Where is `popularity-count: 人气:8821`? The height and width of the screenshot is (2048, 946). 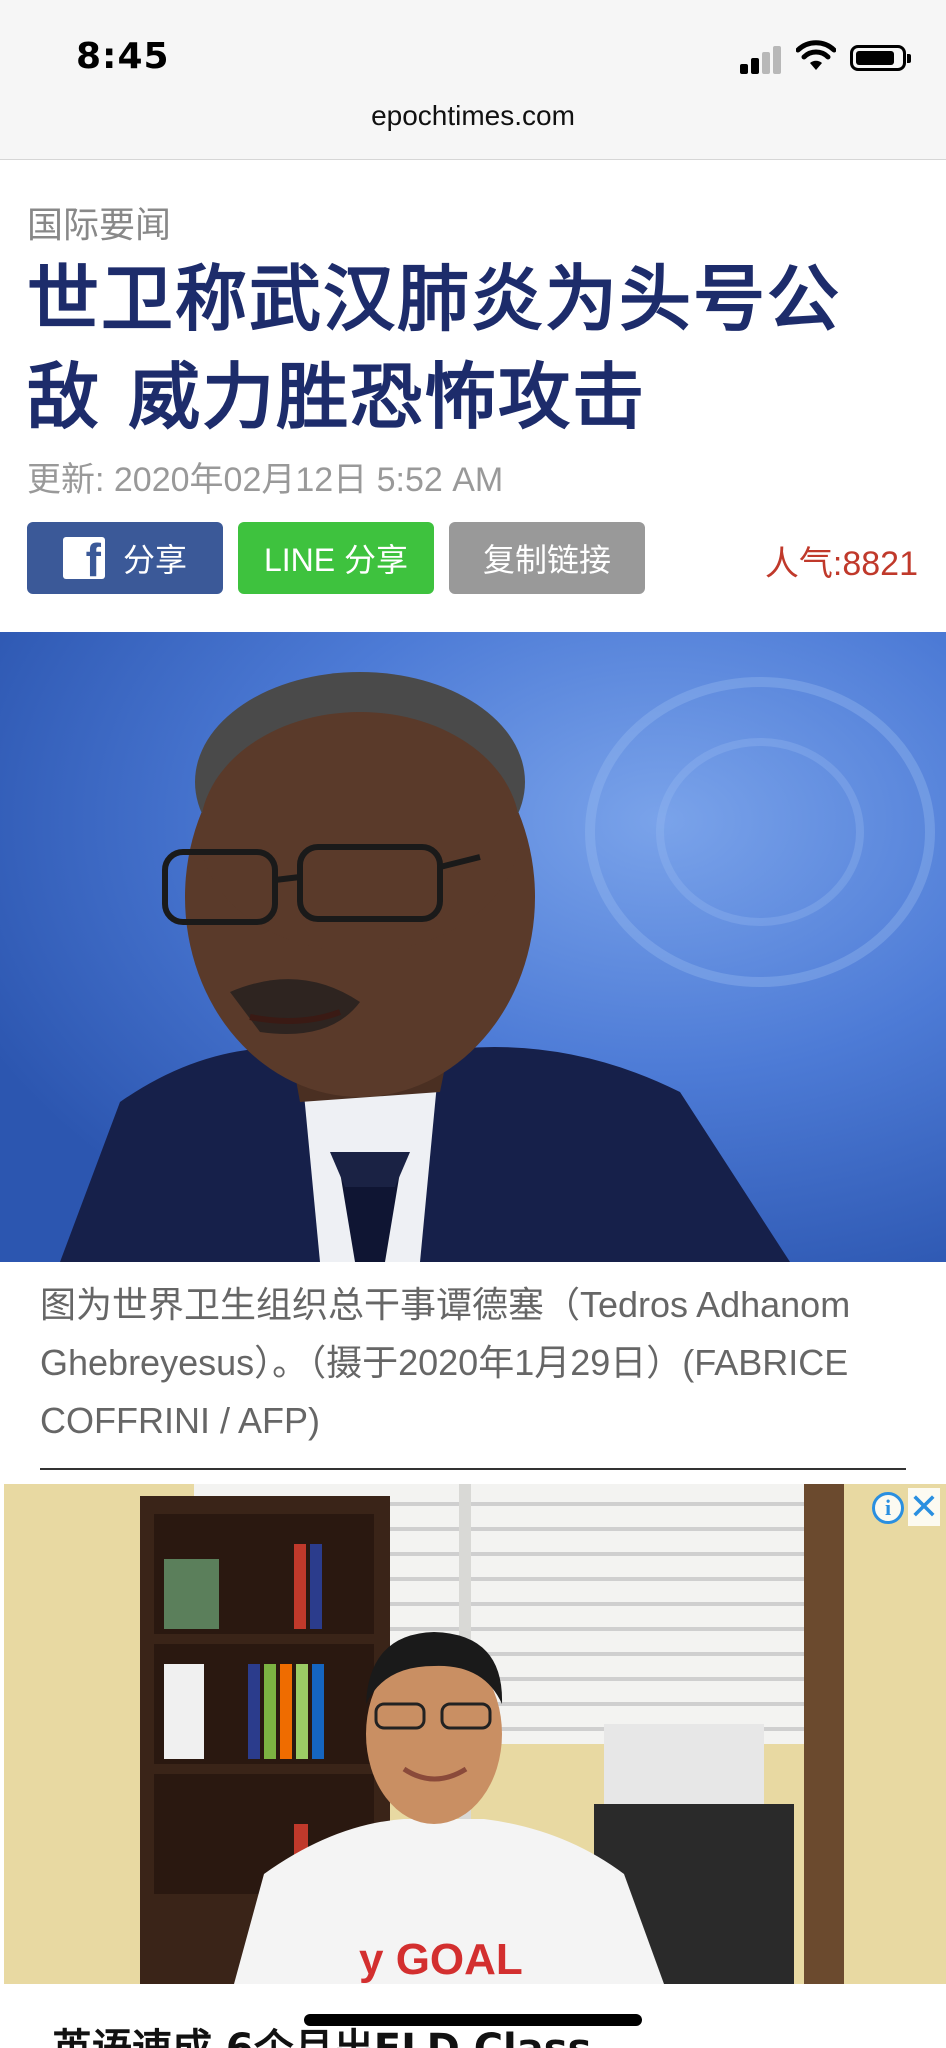
popularity-count: 人气:8821 is located at coordinates (841, 564).